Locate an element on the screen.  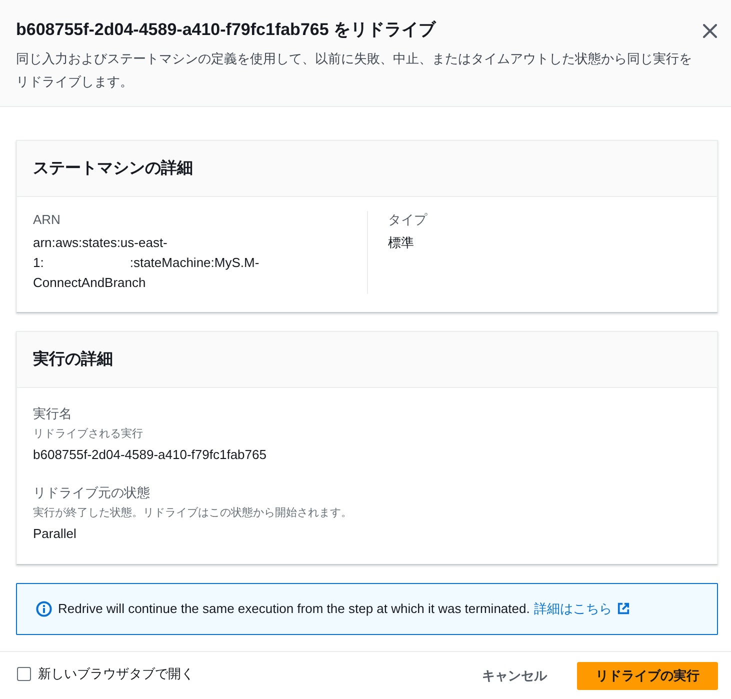
close-icon is located at coordinates (710, 31).